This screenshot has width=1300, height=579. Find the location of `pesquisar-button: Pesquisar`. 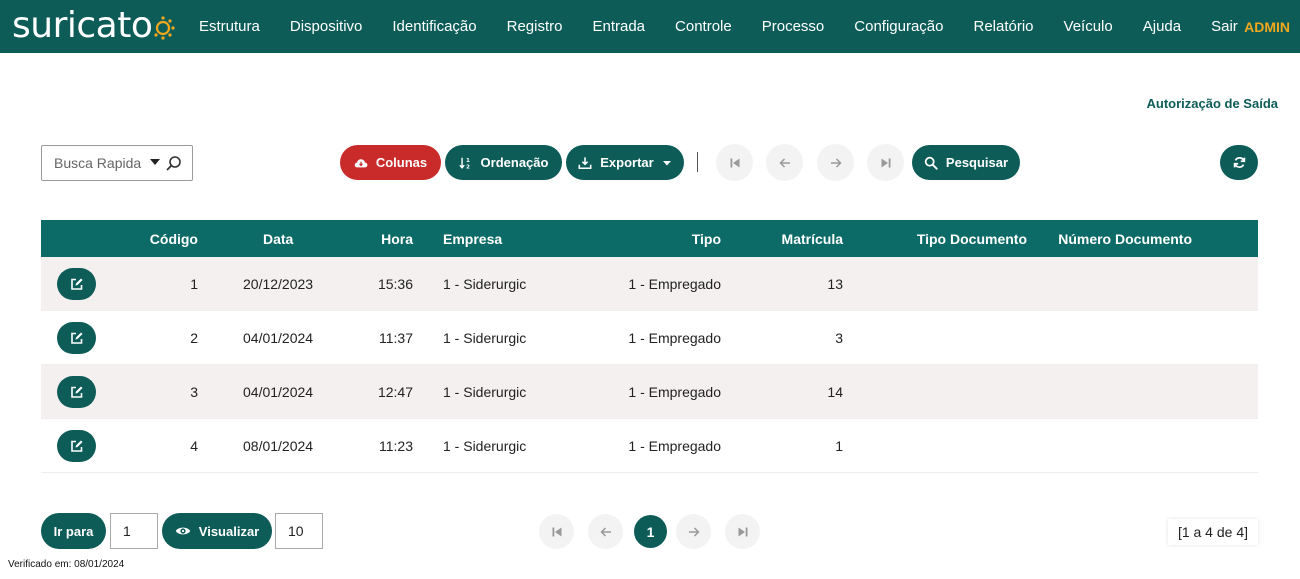

pesquisar-button: Pesquisar is located at coordinates (966, 162).